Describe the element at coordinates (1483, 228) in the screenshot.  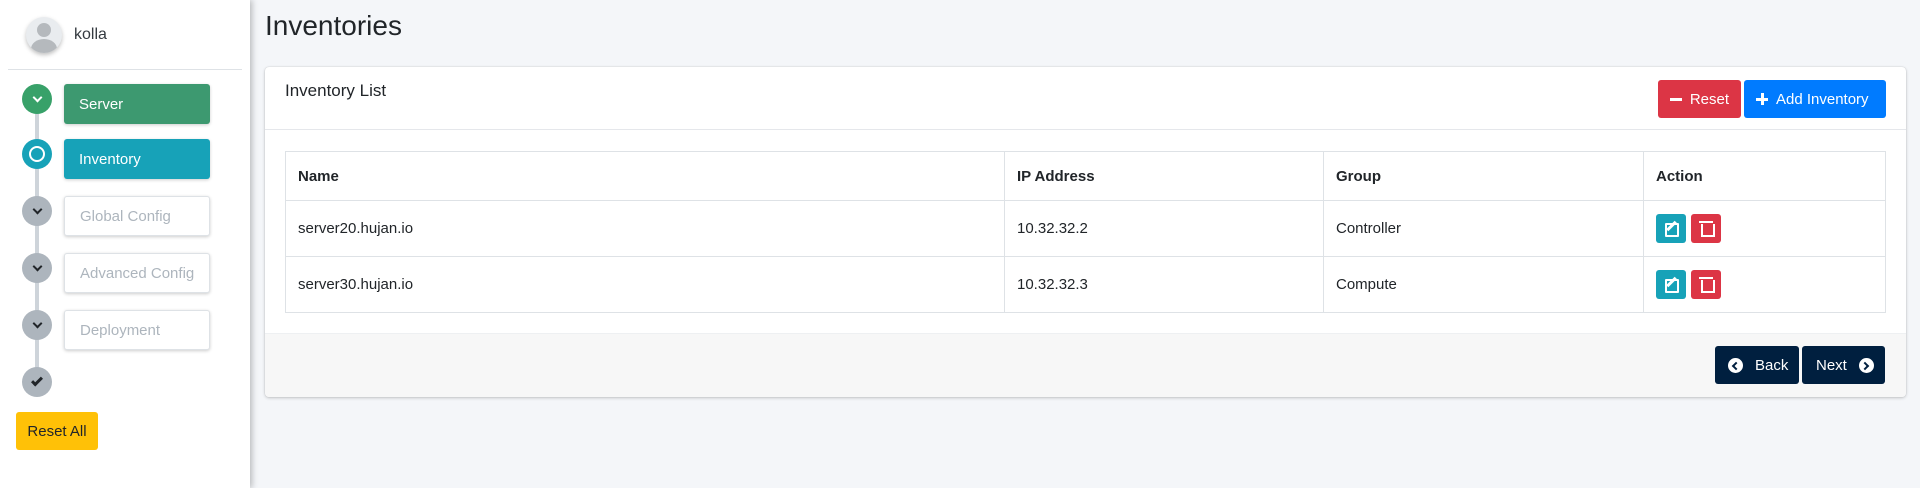
I see `cell-group: Controller` at that location.